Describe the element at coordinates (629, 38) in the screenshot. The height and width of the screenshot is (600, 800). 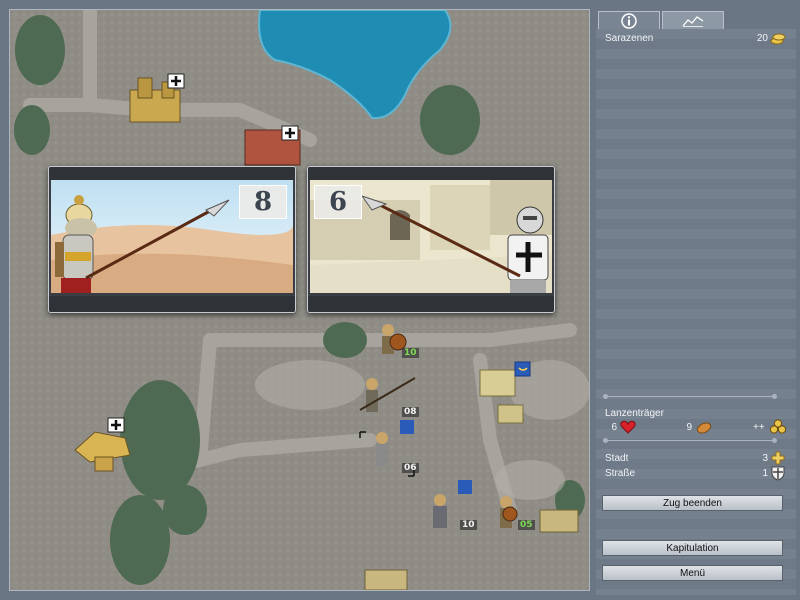
I see `faction-name: Sarazenen` at that location.